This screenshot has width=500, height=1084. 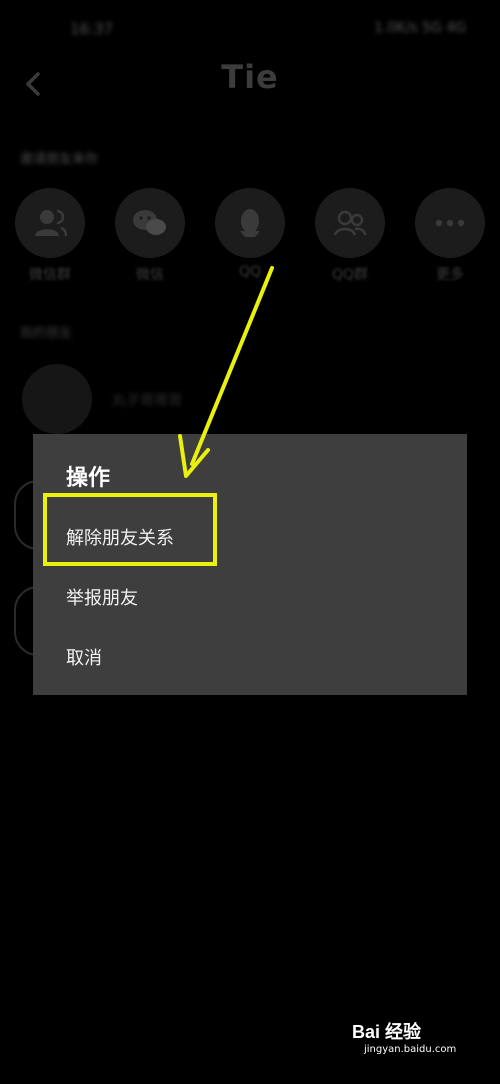 I want to click on status-time: 16:37, so click(x=92, y=29).